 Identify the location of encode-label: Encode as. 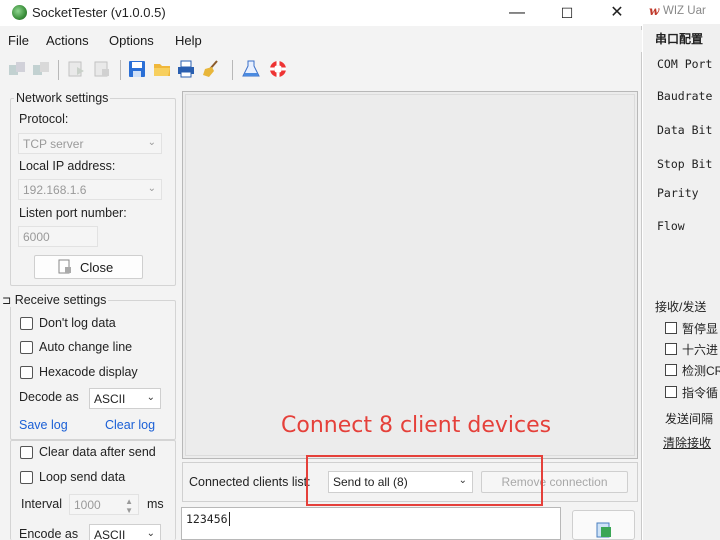
(49, 533).